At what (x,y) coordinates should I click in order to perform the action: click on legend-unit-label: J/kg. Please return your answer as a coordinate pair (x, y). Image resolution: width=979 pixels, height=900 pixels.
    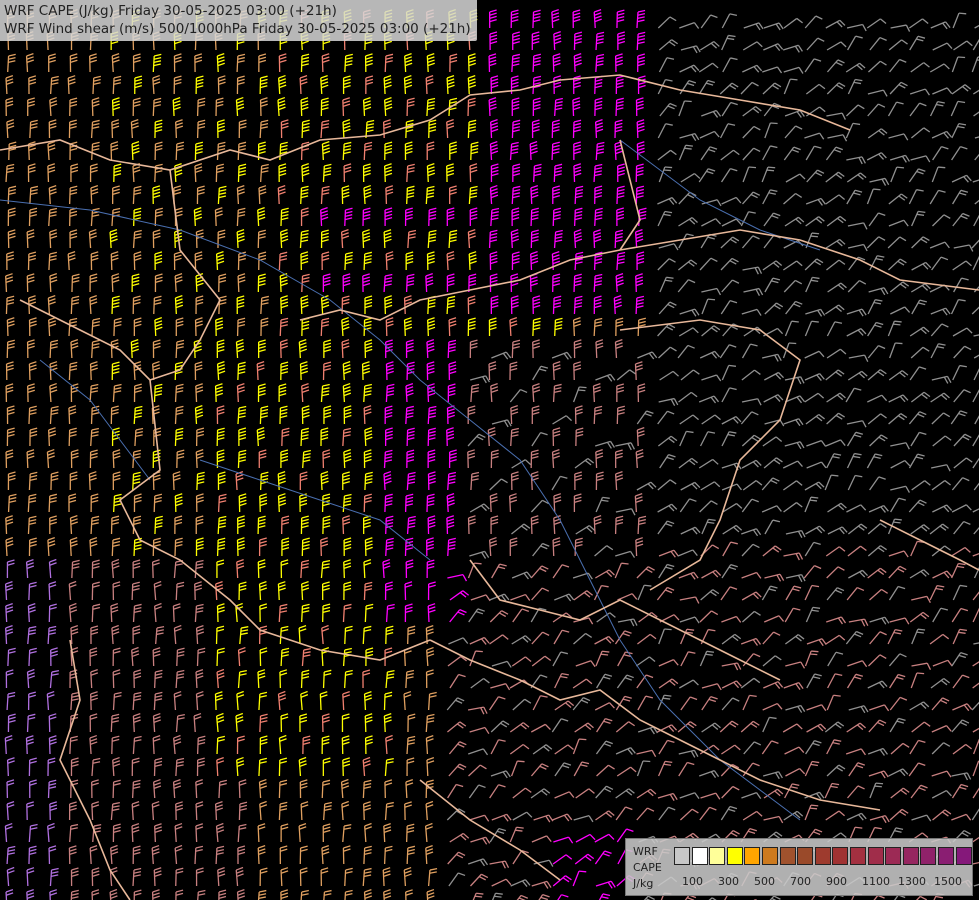
    Looking at the image, I should click on (643, 883).